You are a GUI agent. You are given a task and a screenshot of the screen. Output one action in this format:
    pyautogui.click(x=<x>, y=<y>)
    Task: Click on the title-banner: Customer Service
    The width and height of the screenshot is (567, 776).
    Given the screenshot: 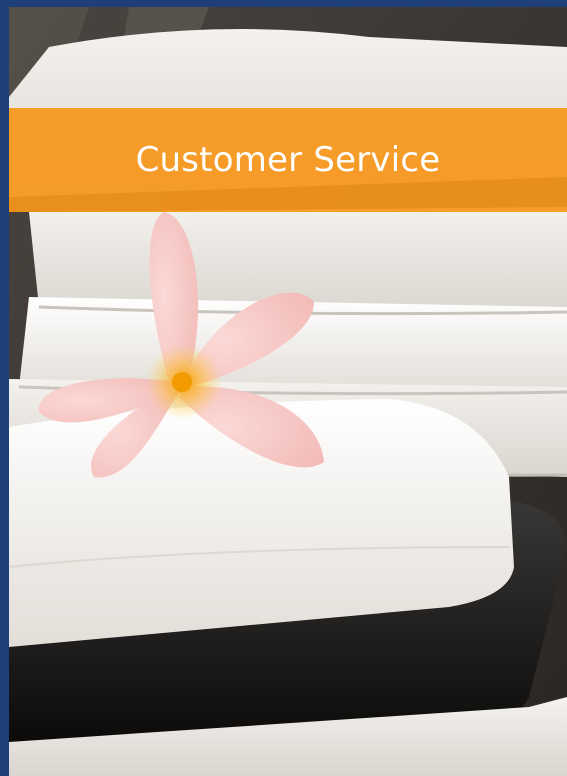 What is the action you would take?
    pyautogui.click(x=288, y=160)
    